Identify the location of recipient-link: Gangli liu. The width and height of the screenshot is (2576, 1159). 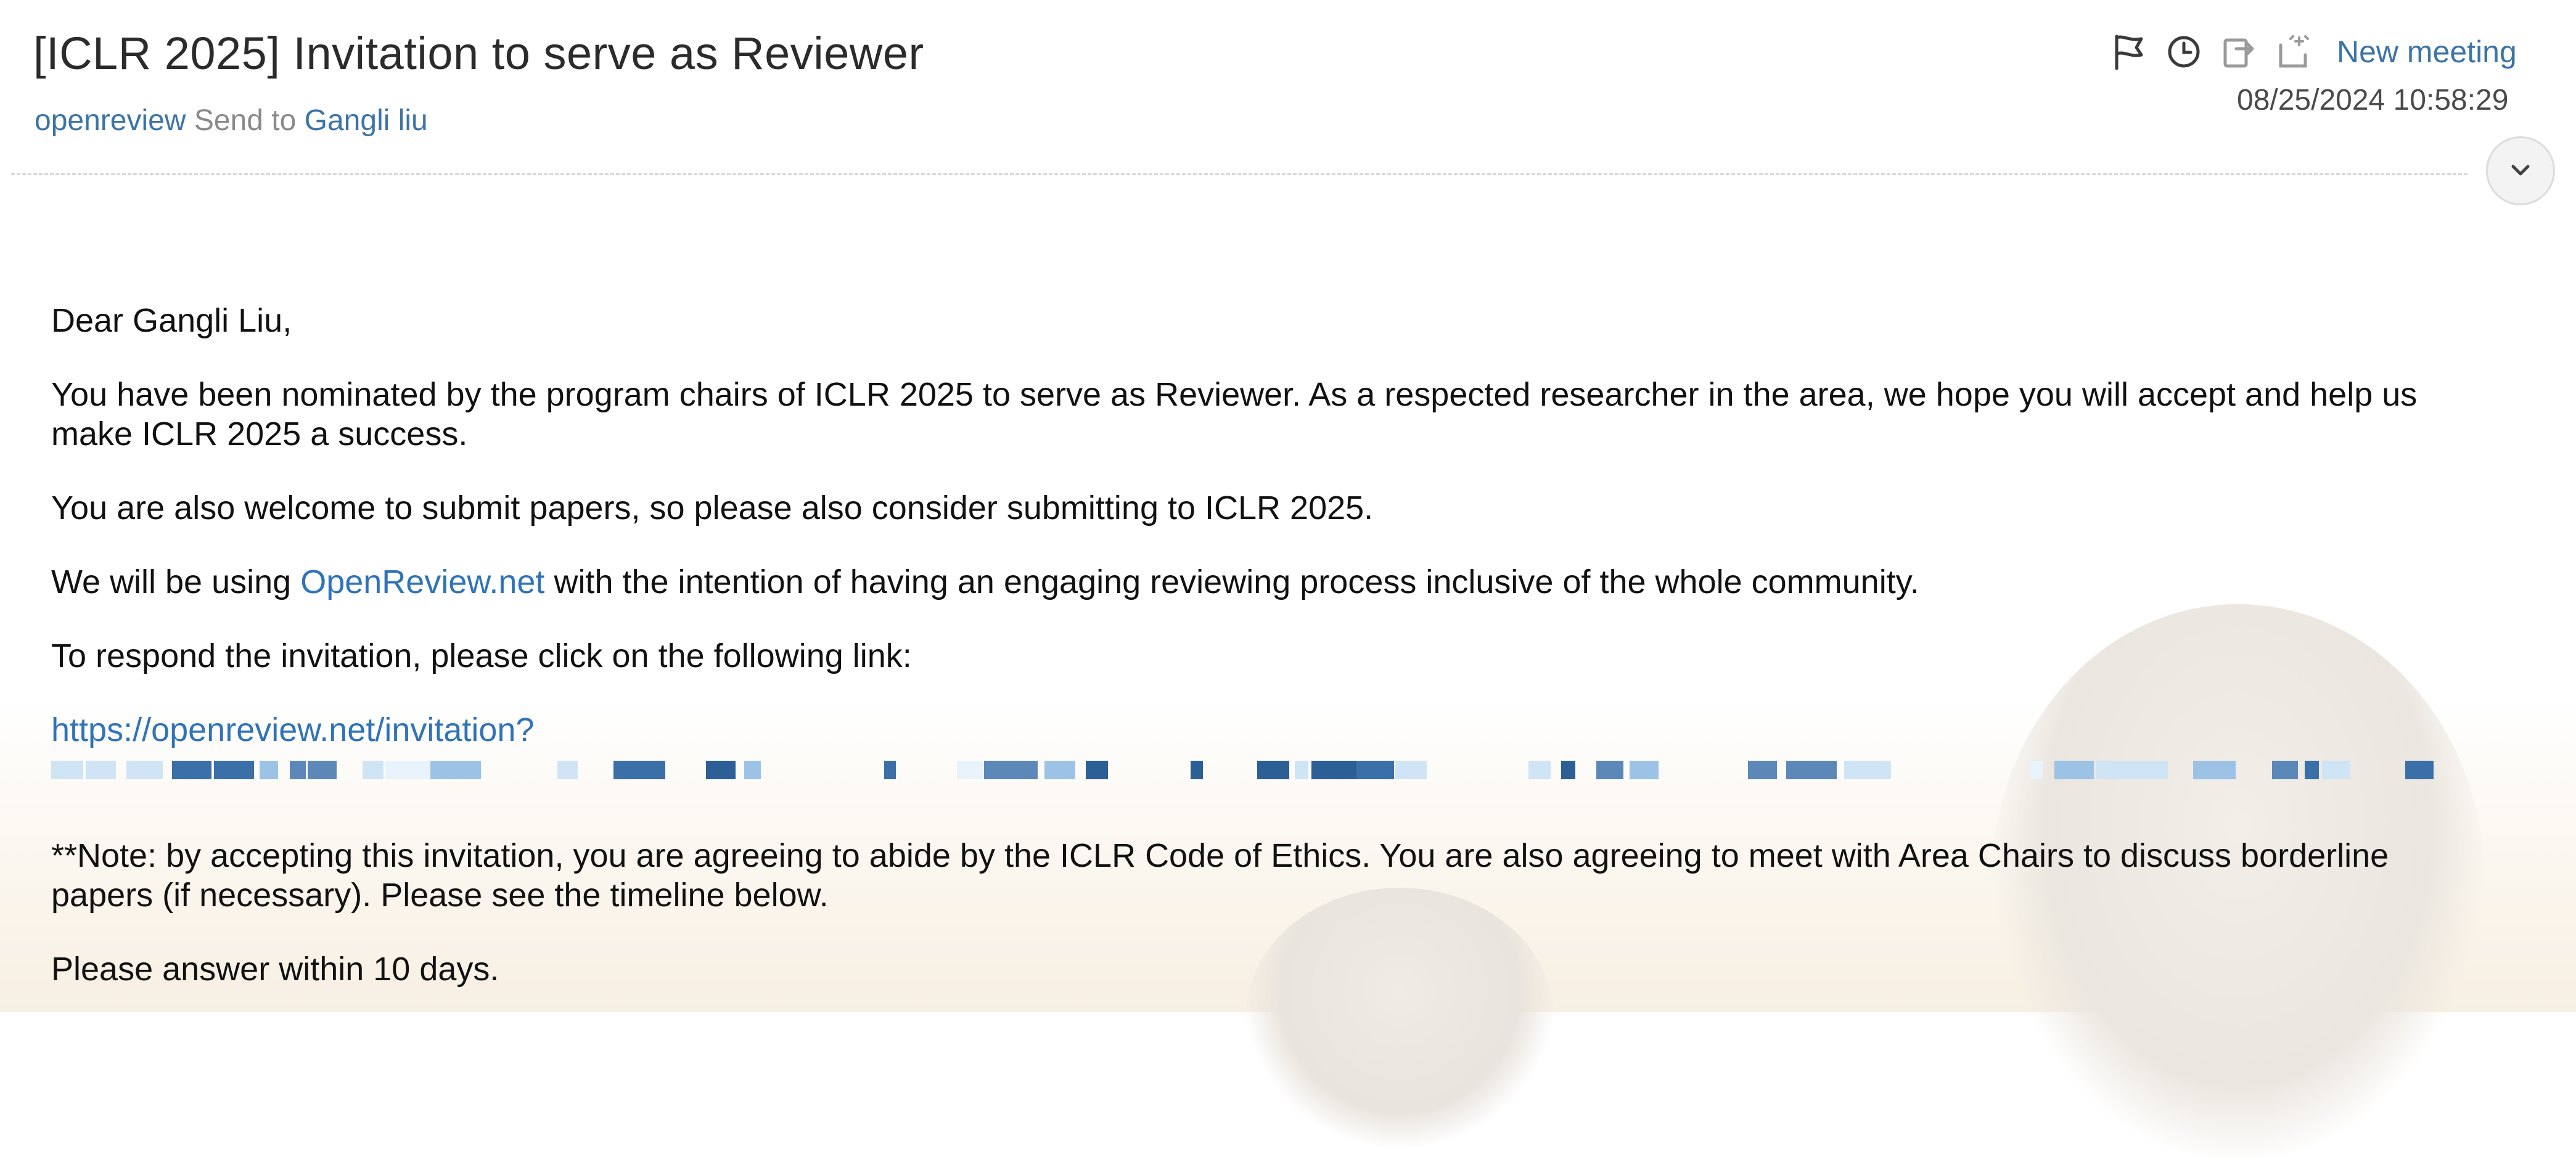
(367, 120).